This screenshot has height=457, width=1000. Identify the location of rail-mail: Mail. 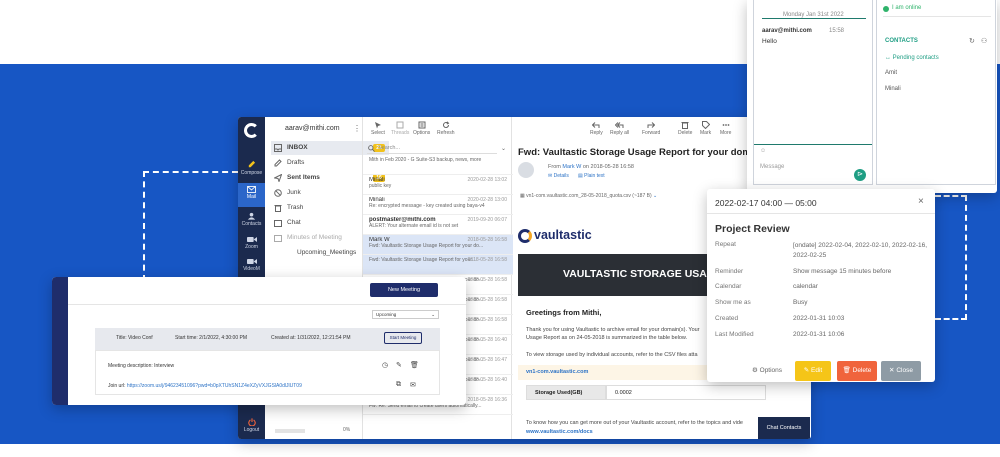
(251, 195).